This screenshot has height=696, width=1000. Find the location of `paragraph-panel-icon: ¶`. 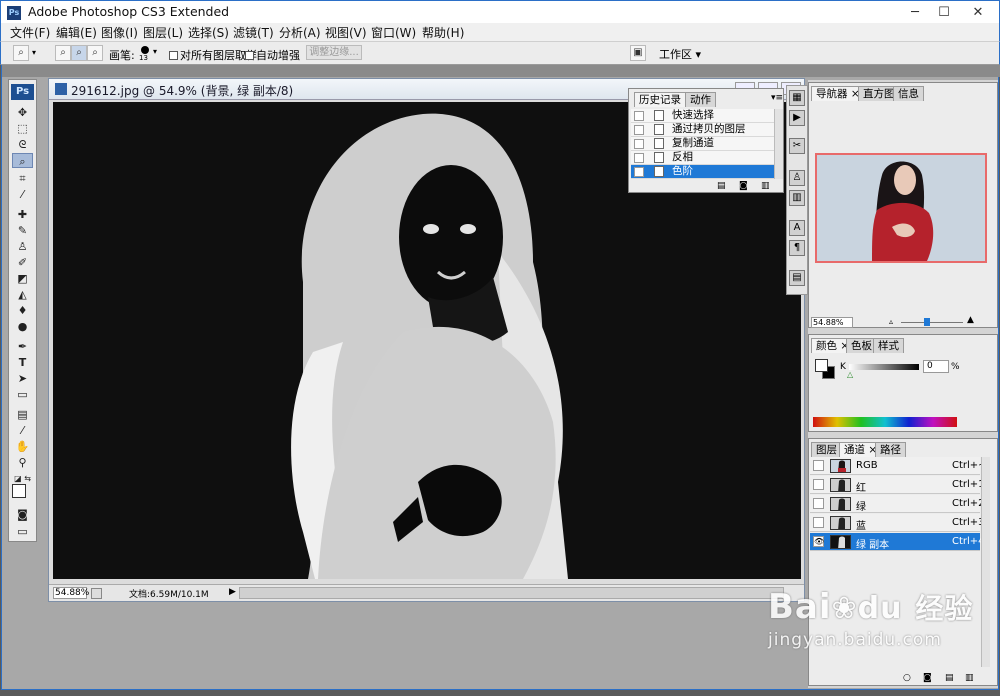

paragraph-panel-icon: ¶ is located at coordinates (797, 248).